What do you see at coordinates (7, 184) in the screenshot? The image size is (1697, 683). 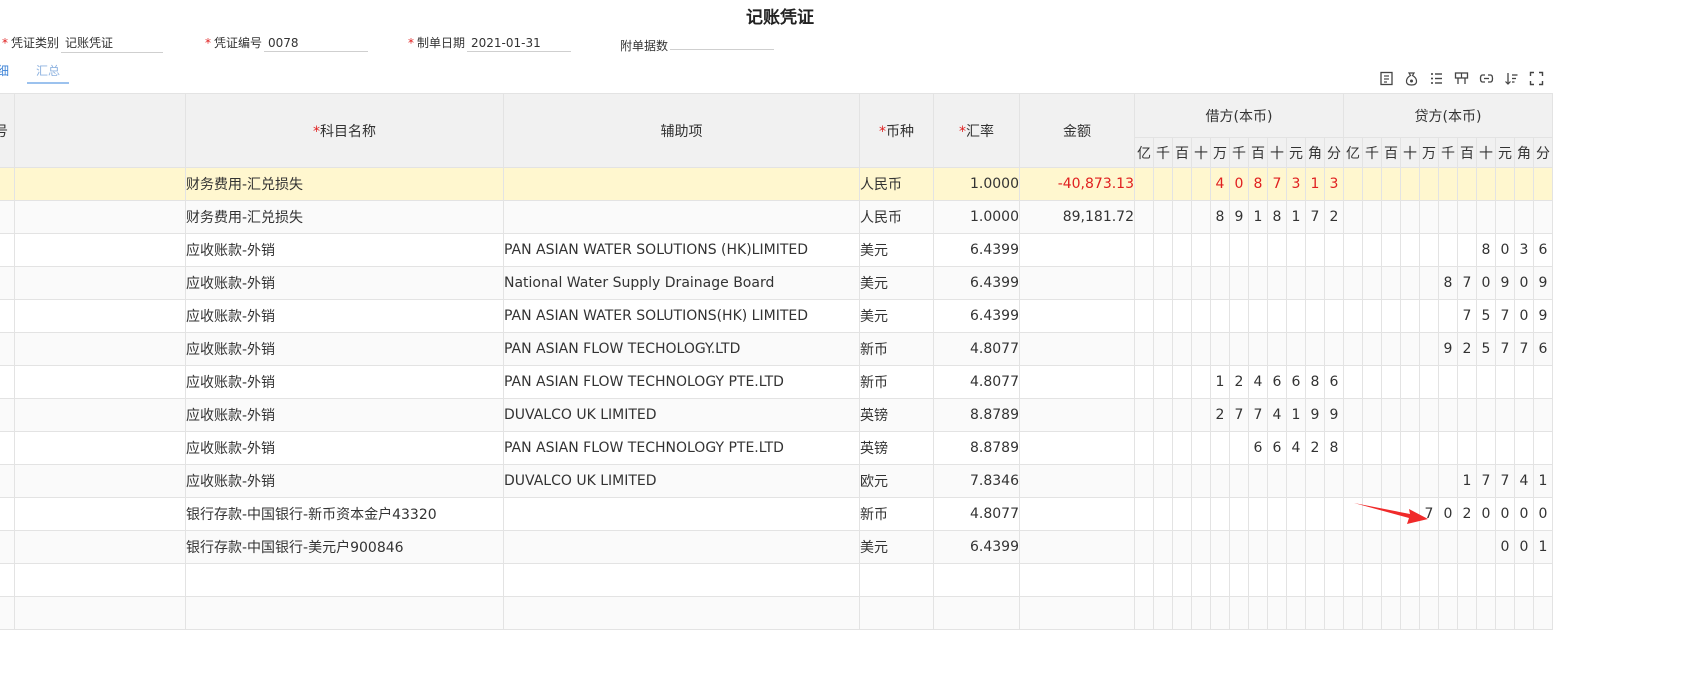 I see `row-index: 1` at bounding box center [7, 184].